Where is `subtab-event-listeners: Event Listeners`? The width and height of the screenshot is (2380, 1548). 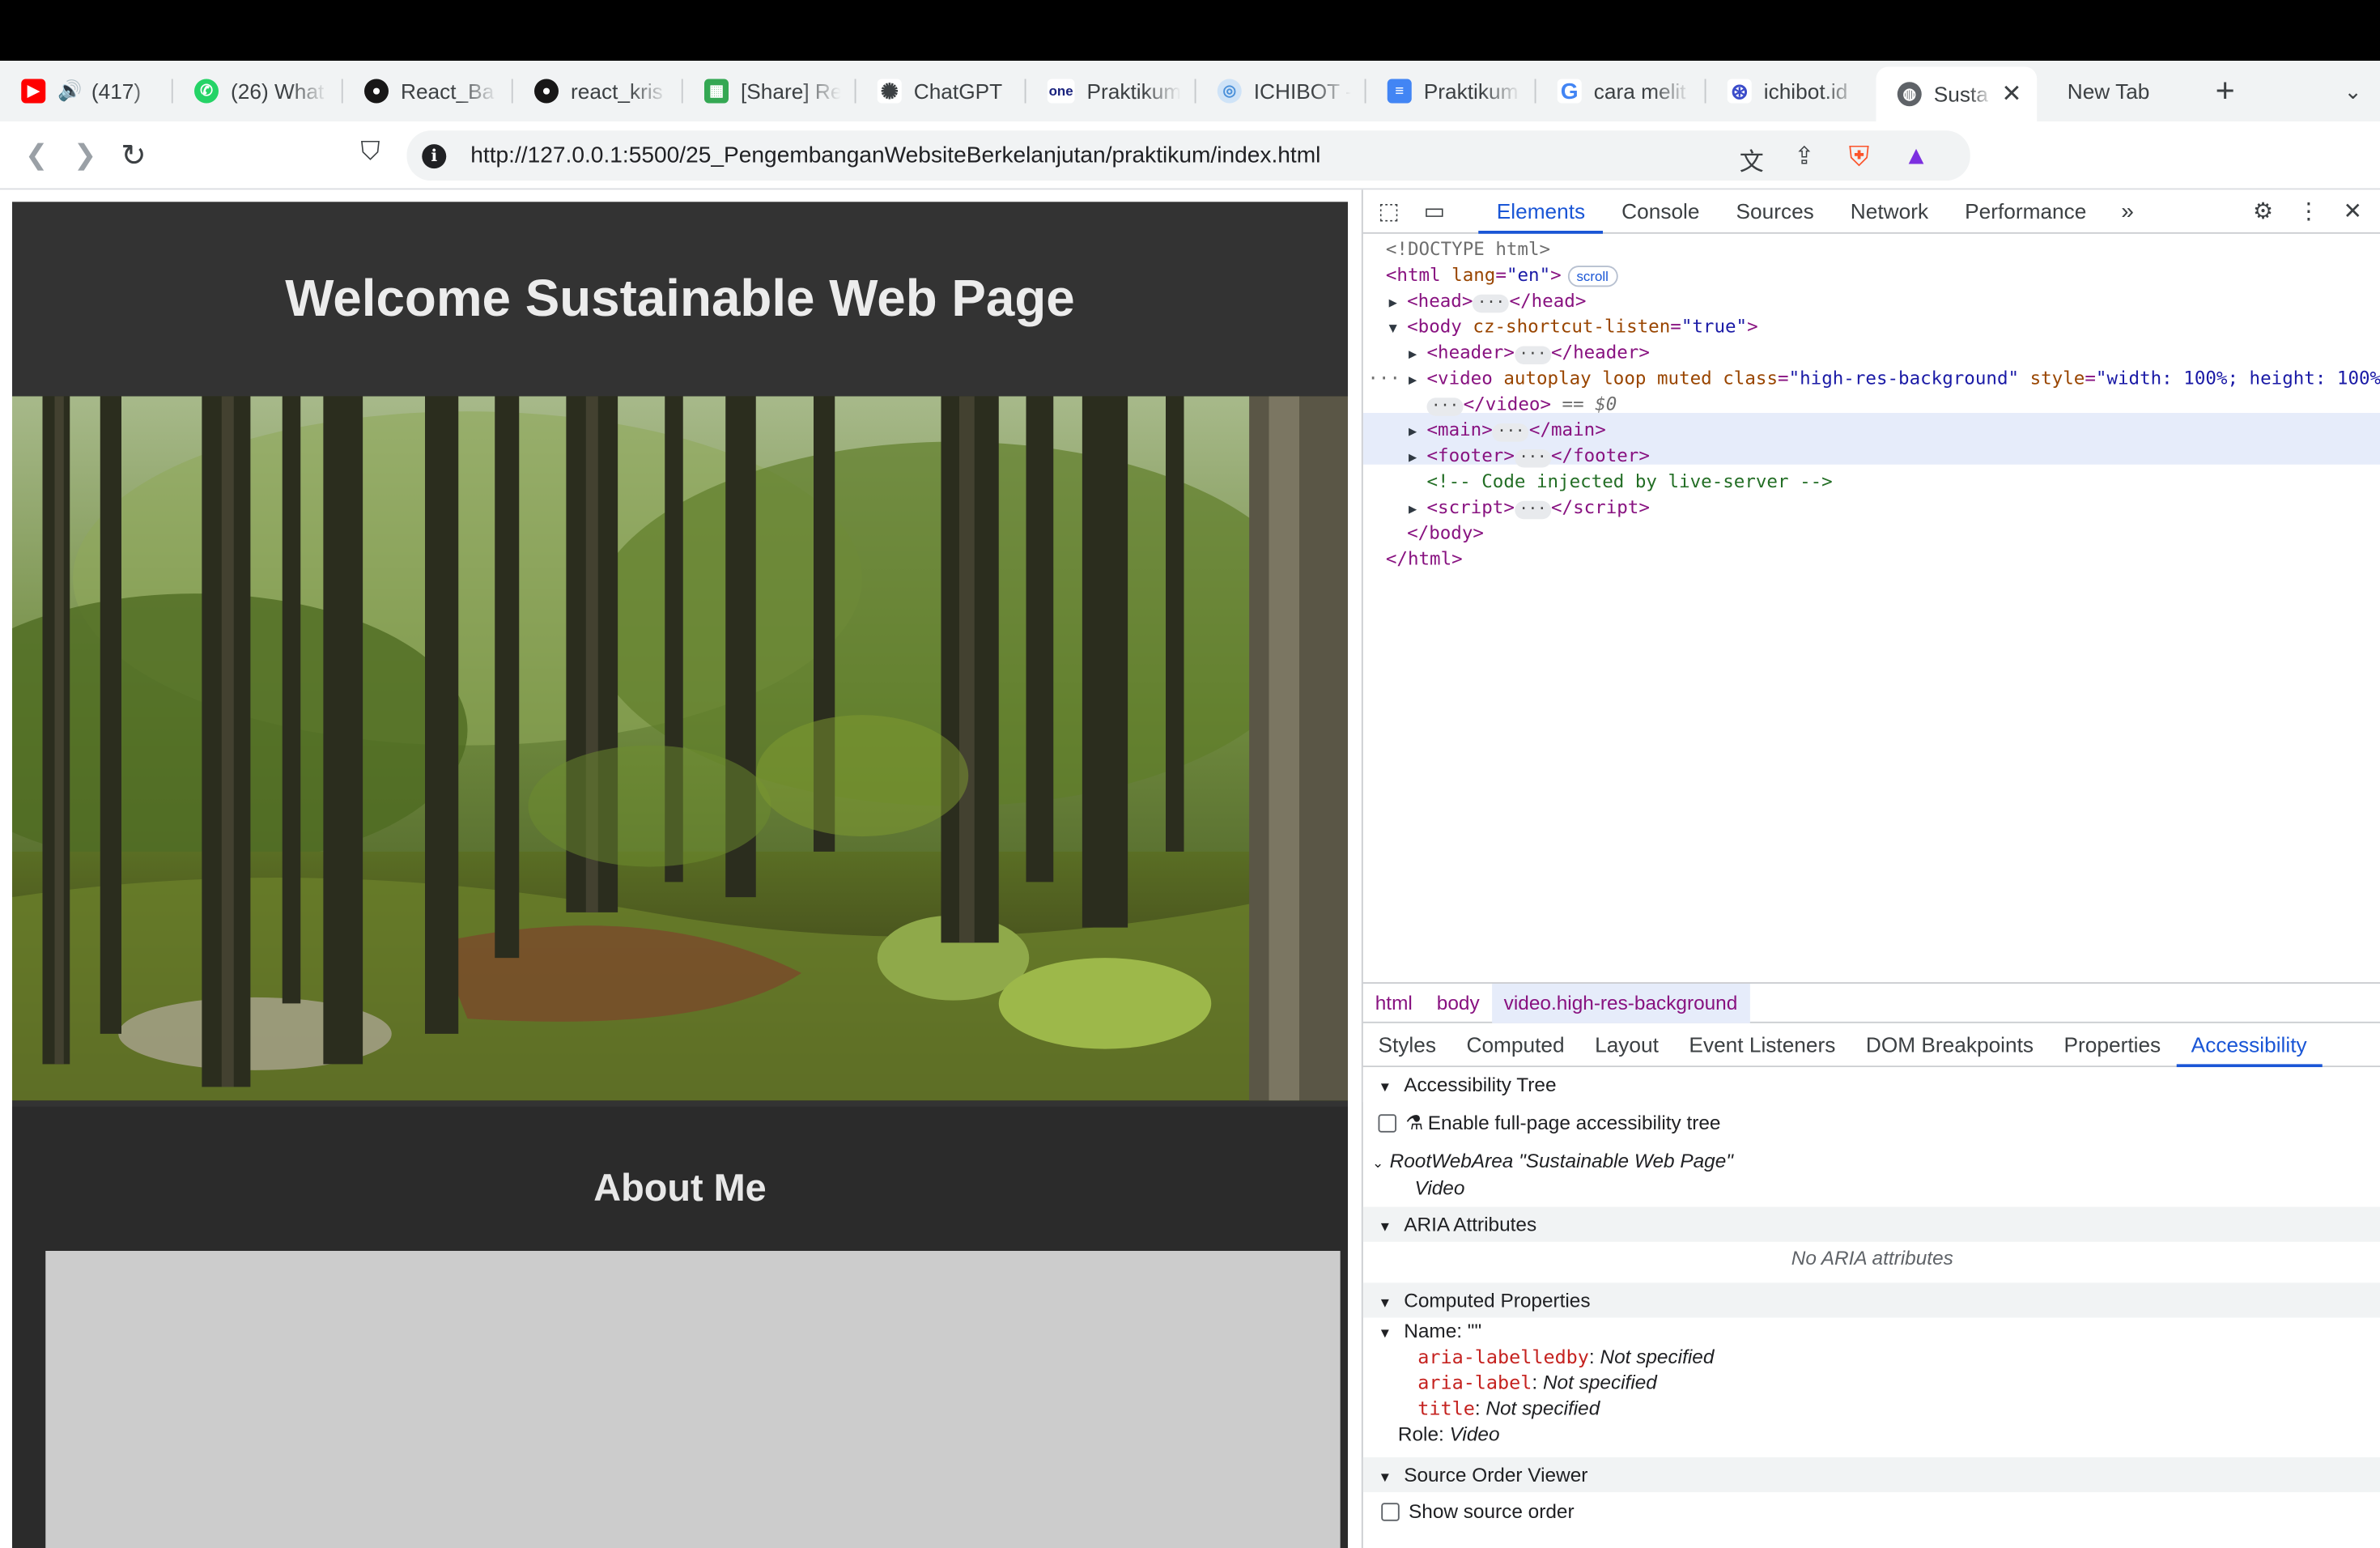
subtab-event-listeners: Event Listeners is located at coordinates (1763, 1044).